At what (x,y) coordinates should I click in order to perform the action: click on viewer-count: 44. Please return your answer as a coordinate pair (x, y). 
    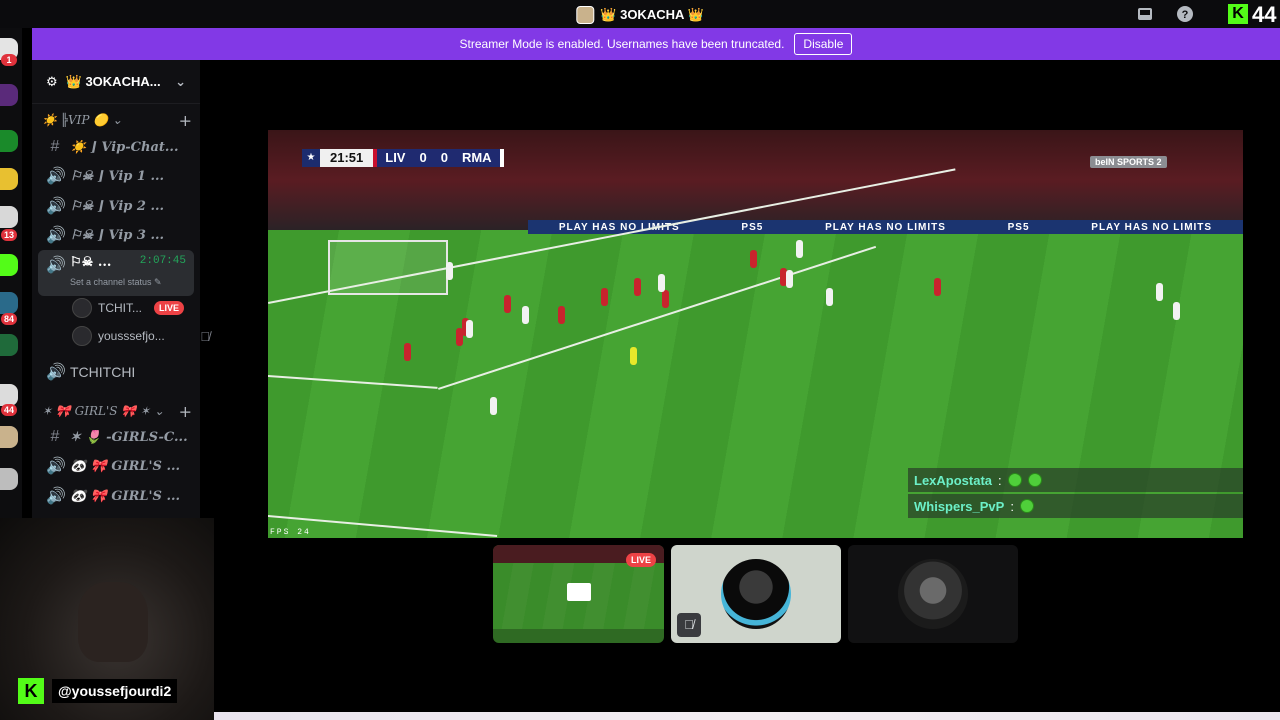
    Looking at the image, I should click on (1264, 14).